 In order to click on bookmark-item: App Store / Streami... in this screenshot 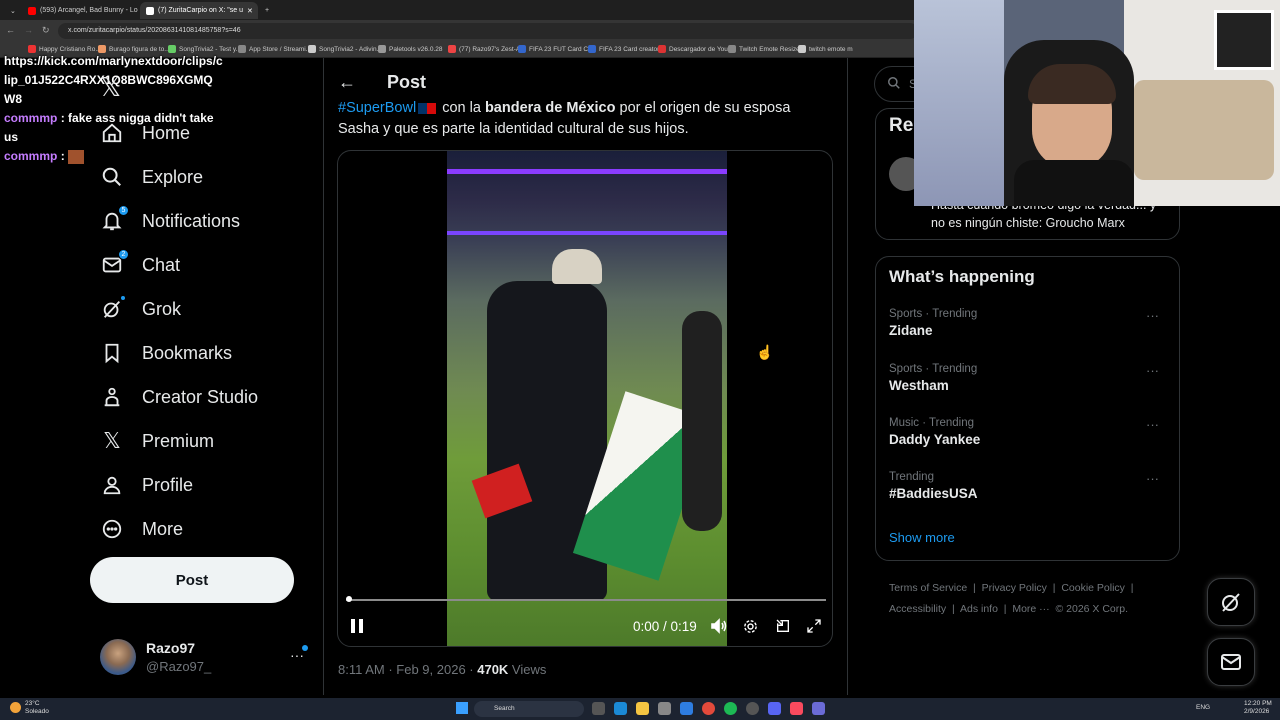, I will do `click(274, 49)`.